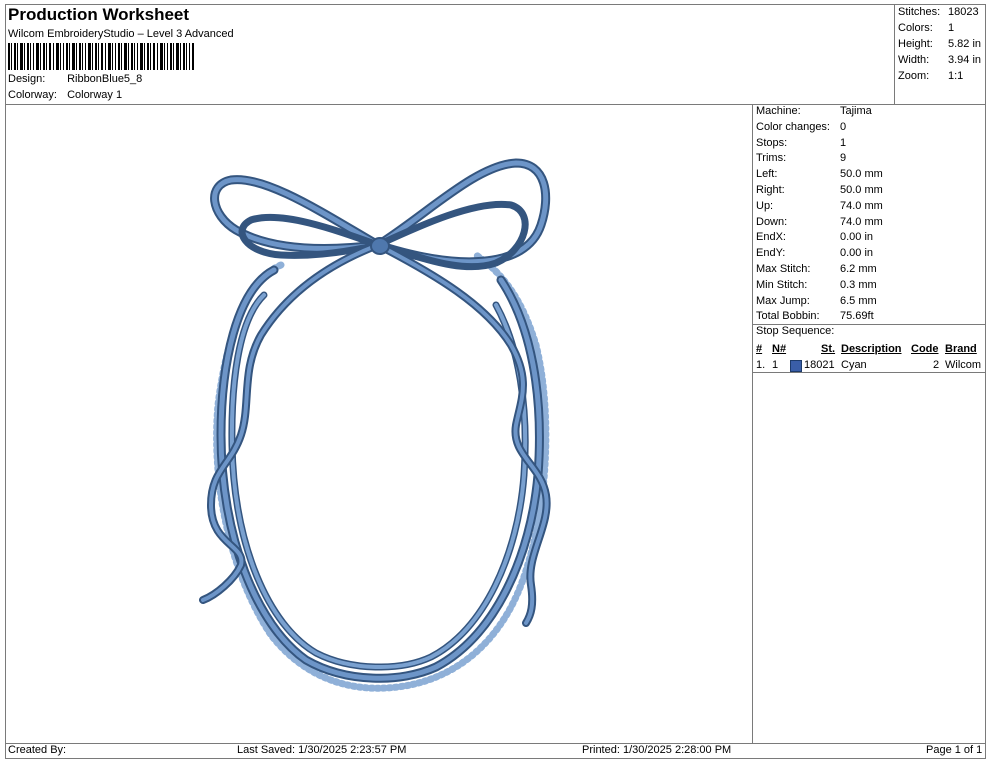  Describe the element at coordinates (761, 365) in the screenshot. I see `row-num: 1.` at that location.